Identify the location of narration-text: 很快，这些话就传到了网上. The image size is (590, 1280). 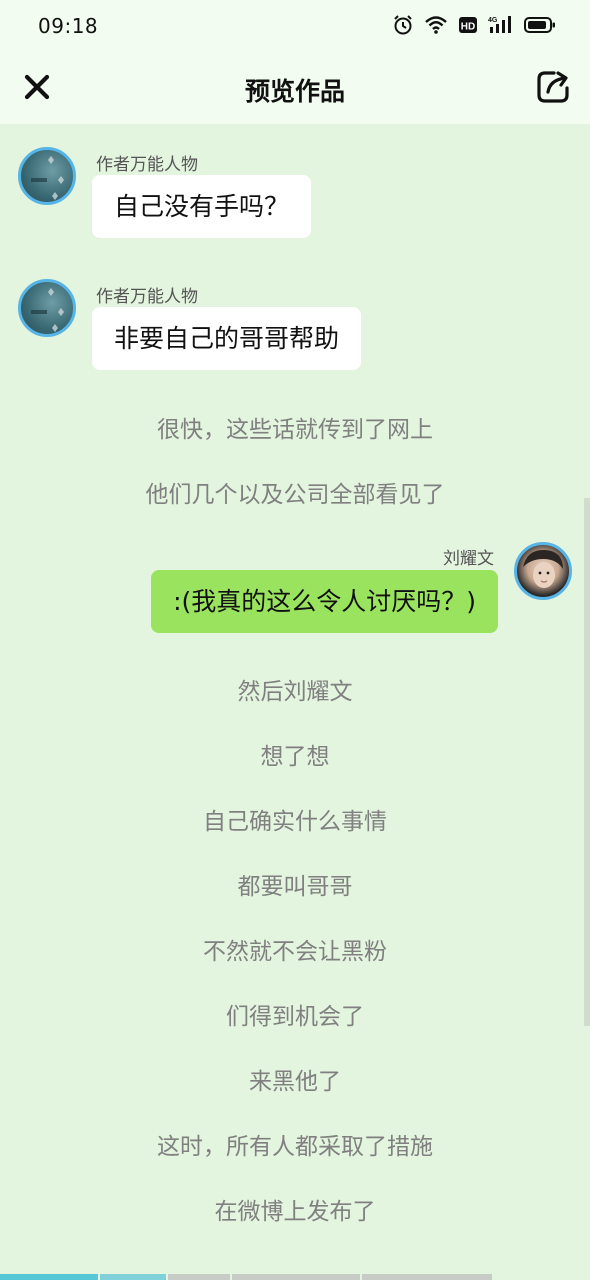
(295, 430).